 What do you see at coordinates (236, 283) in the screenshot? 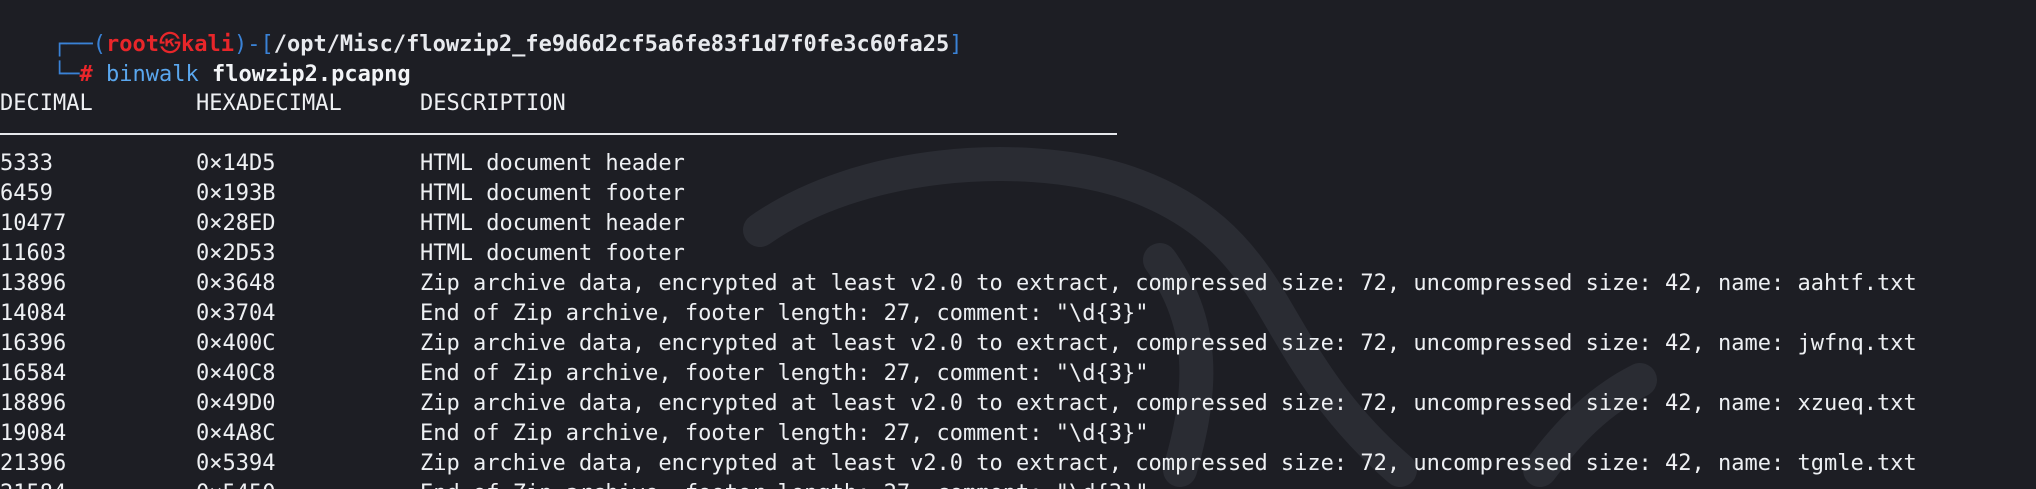
I see `cell-hexadecimal: 0×3648` at bounding box center [236, 283].